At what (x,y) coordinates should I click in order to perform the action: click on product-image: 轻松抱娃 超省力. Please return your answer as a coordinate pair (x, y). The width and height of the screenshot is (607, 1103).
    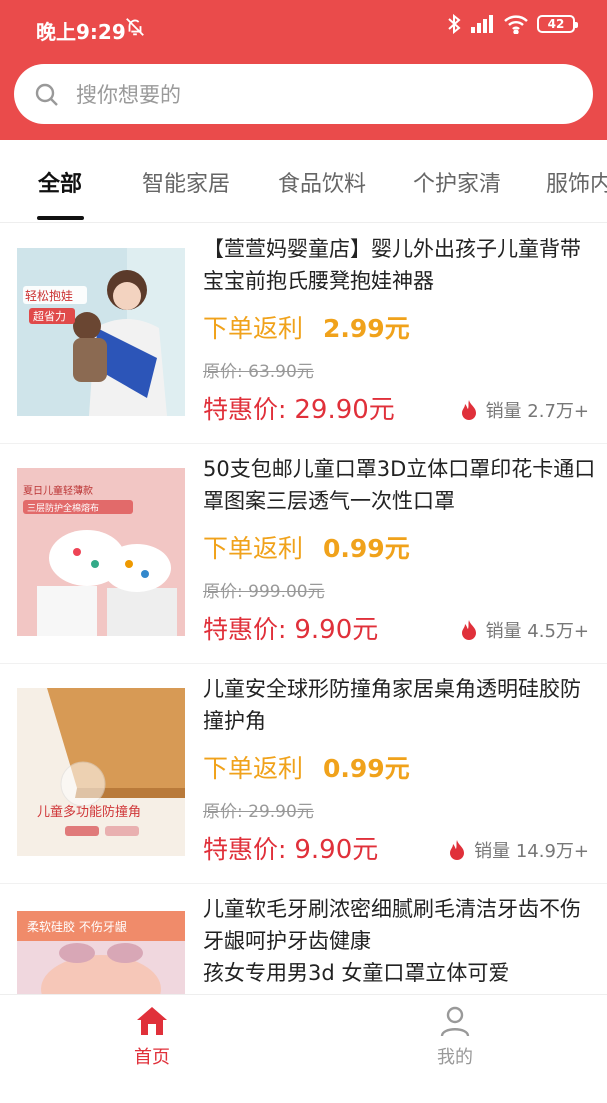
    Looking at the image, I should click on (101, 332).